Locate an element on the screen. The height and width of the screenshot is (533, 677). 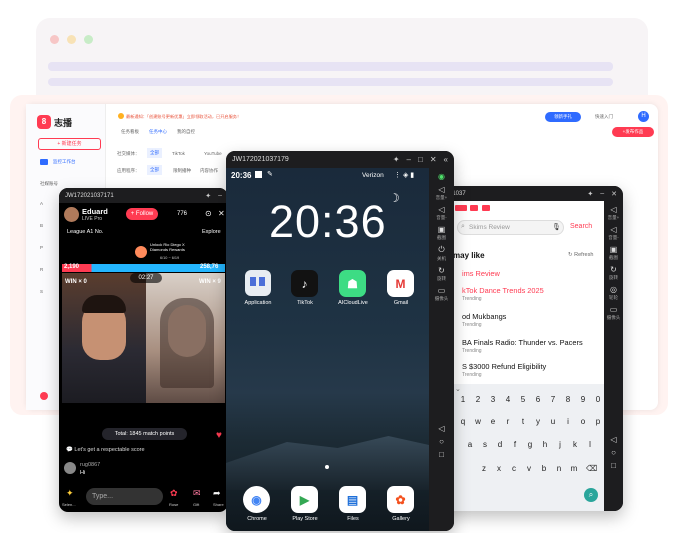
key-o: o is located at coordinates (583, 421).